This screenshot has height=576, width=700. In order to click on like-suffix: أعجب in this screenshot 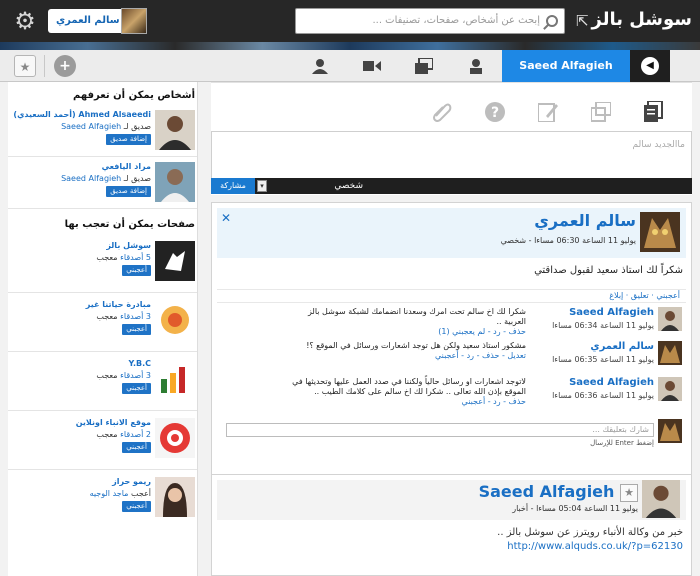, I will do `click(140, 493)`.